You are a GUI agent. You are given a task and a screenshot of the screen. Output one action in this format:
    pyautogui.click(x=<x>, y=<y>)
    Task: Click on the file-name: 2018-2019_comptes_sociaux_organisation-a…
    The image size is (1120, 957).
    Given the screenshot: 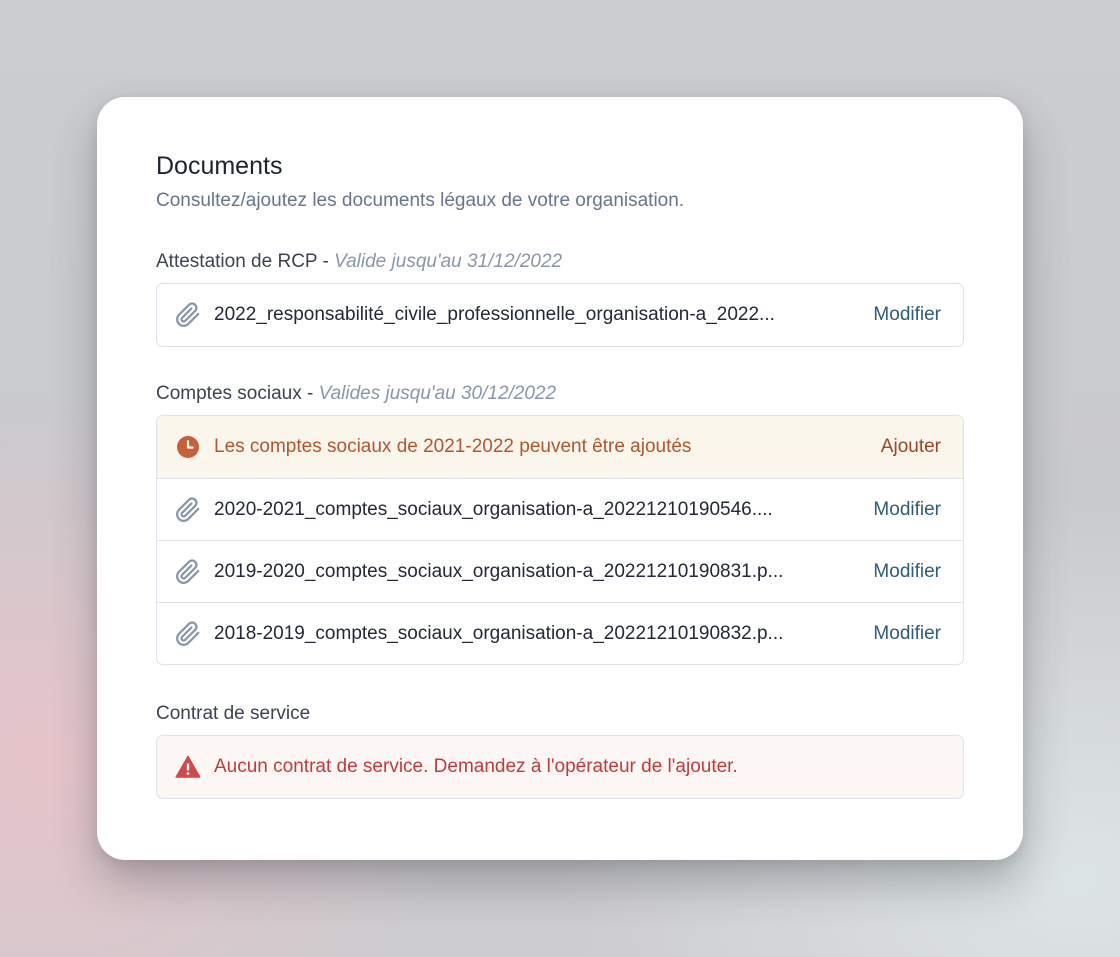 What is the action you would take?
    pyautogui.click(x=527, y=634)
    